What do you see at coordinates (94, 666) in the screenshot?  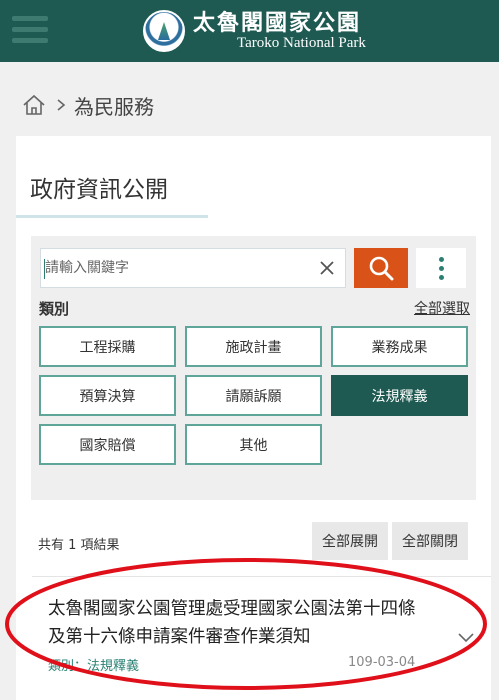 I see `result-category: 類別：法規釋義` at bounding box center [94, 666].